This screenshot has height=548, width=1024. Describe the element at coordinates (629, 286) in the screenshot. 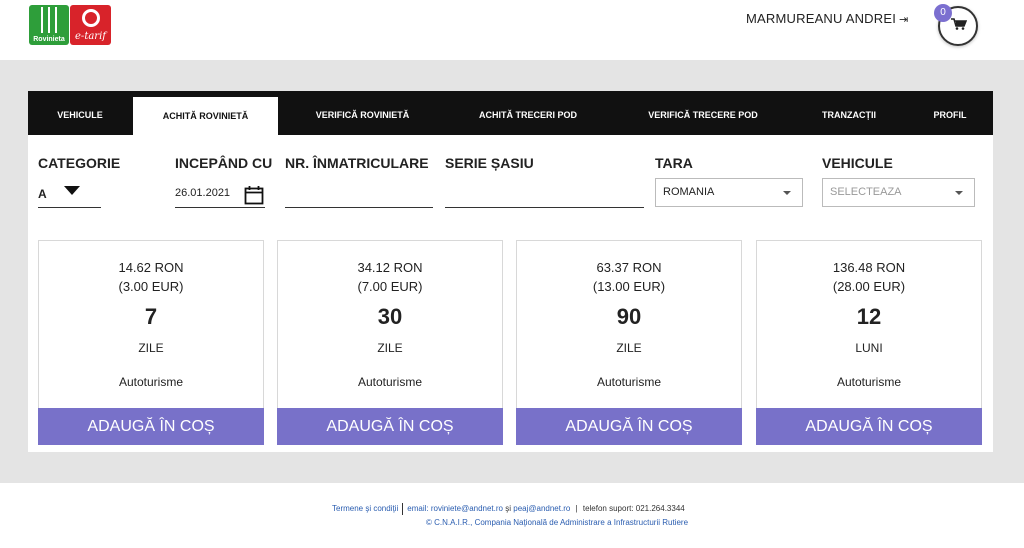

I see `price-eur: (13.00 EUR)` at that location.